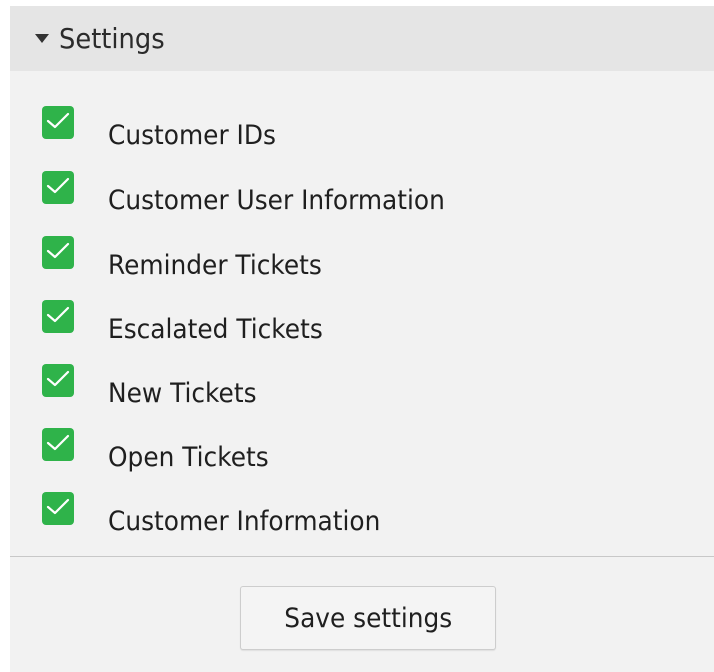 The width and height of the screenshot is (714, 672). What do you see at coordinates (362, 261) in the screenshot?
I see `setting-item-reminder-tickets: Reminder Tickets` at bounding box center [362, 261].